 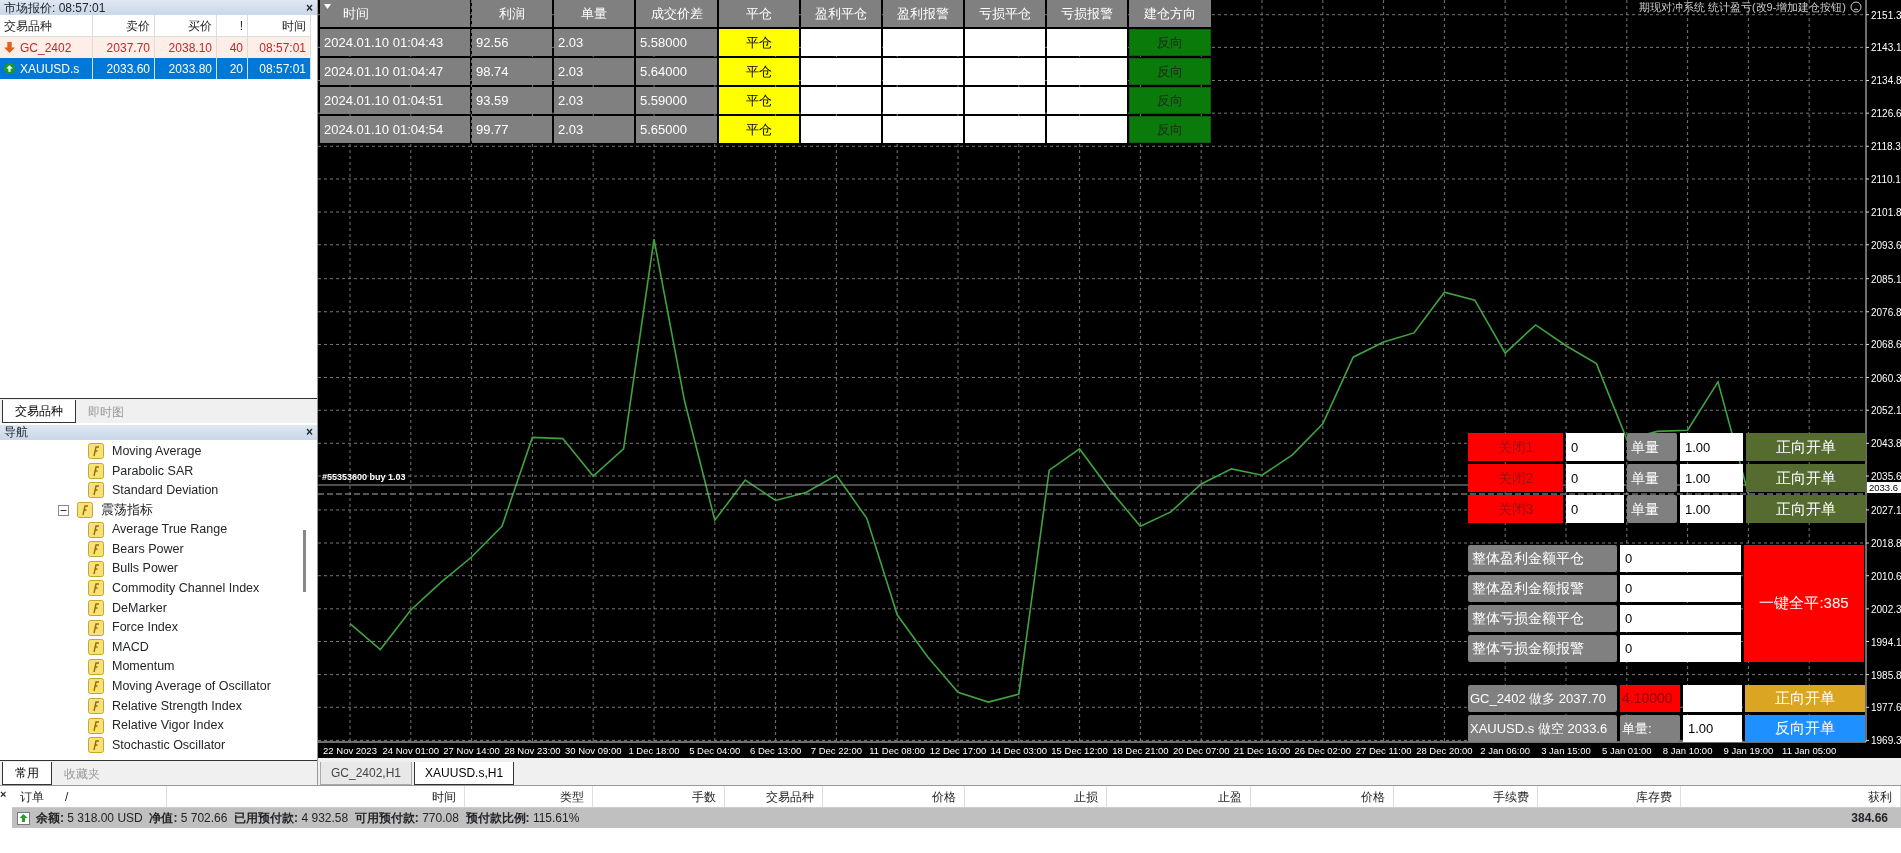 What do you see at coordinates (704, 796) in the screenshot?
I see `column-header: 手数` at bounding box center [704, 796].